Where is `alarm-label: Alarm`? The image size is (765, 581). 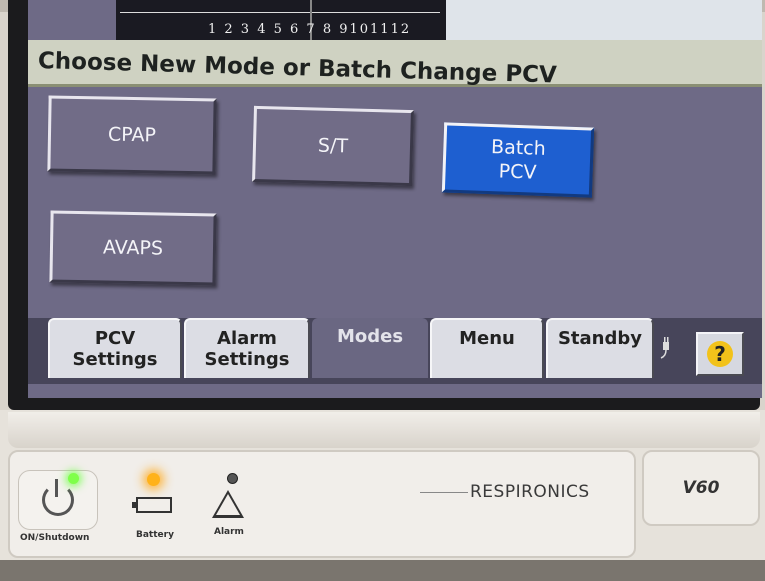 alarm-label: Alarm is located at coordinates (229, 532).